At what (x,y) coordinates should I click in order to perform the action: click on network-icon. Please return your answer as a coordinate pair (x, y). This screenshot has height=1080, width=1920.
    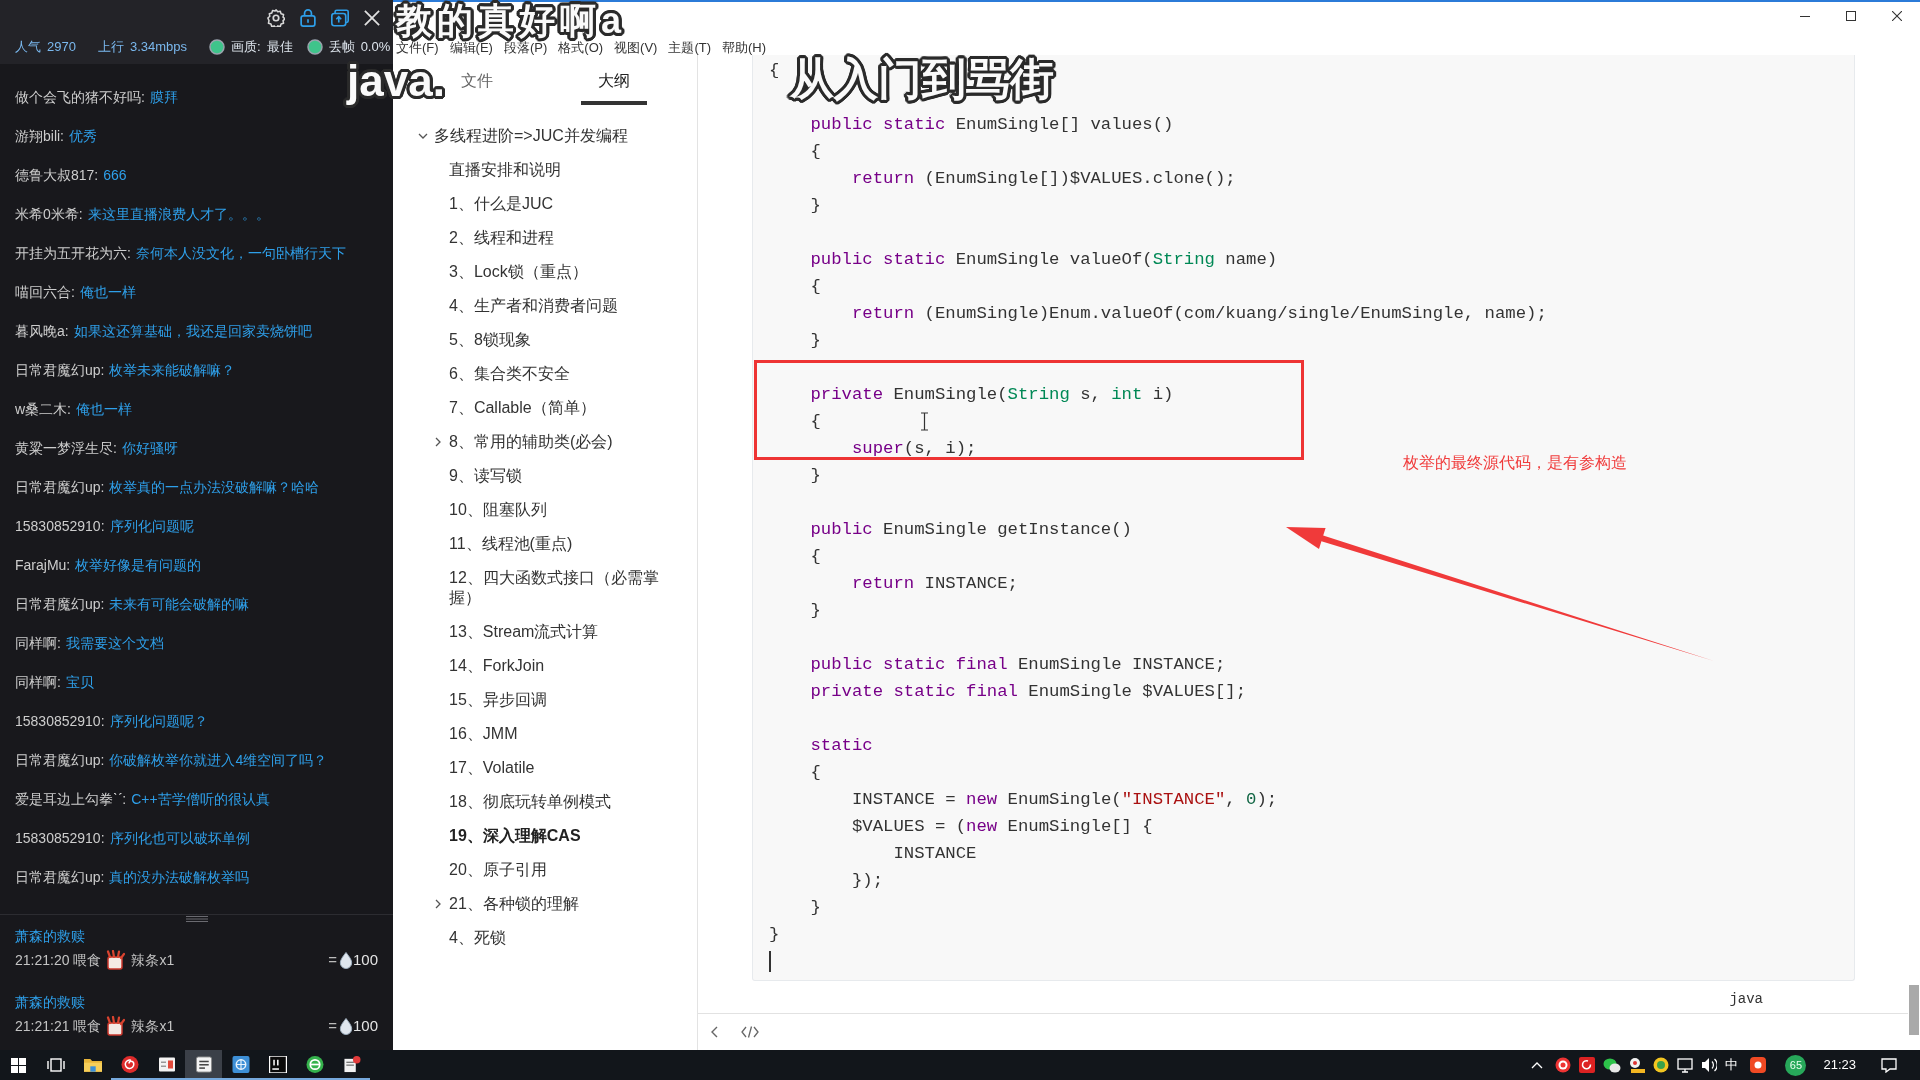
    Looking at the image, I should click on (1685, 1065).